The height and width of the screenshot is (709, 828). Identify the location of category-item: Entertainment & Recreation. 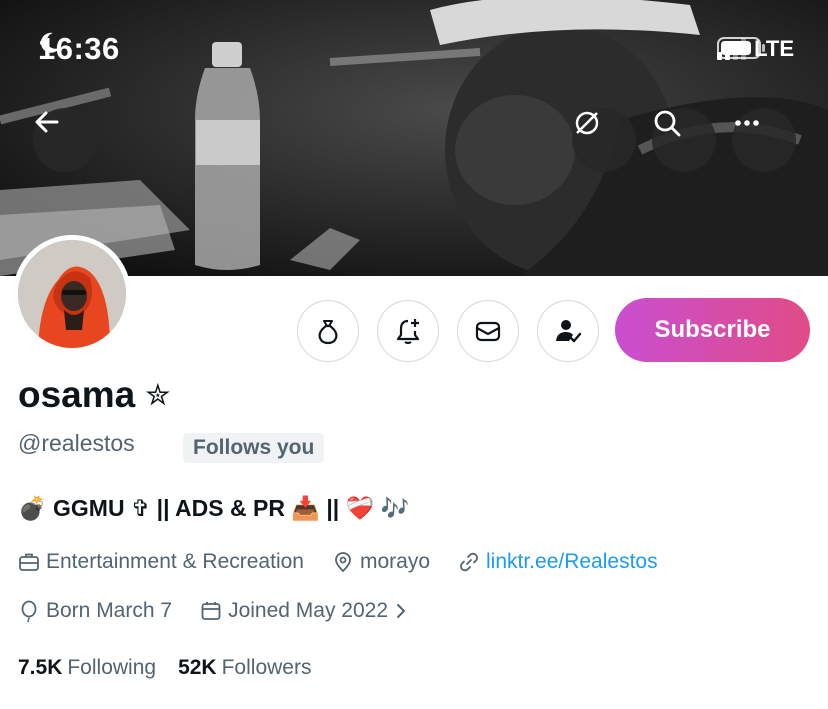
(161, 562).